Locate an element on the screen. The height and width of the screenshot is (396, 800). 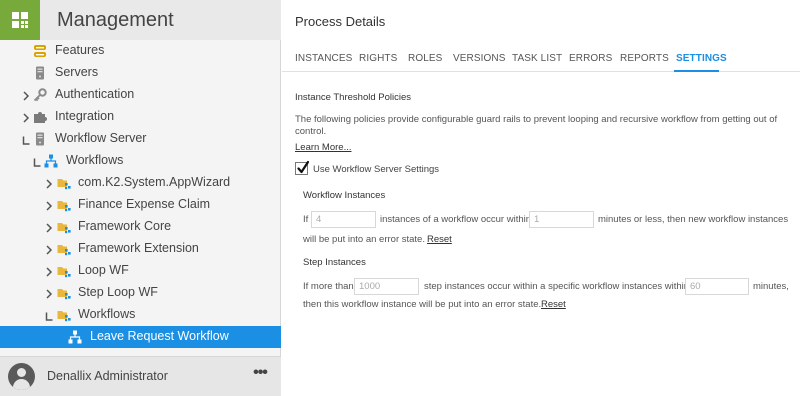
sidebar-item-loop-wf: Loop WF is located at coordinates (140, 271).